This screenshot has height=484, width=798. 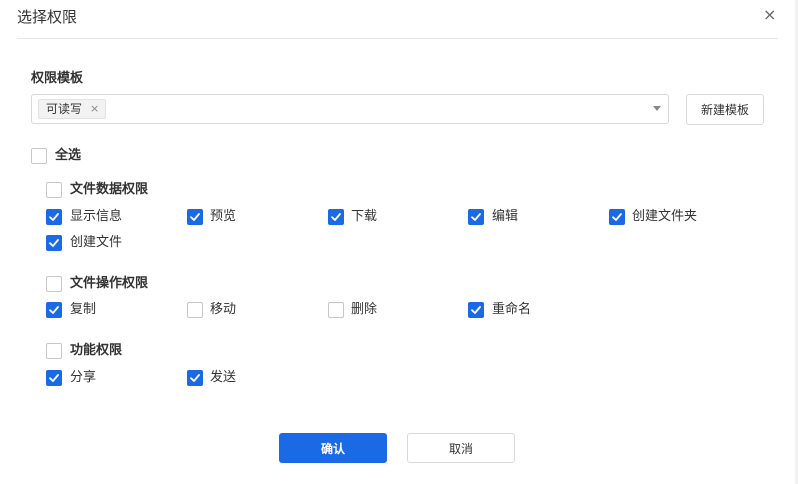 I want to click on group-feature-checkbox, so click(x=54, y=351).